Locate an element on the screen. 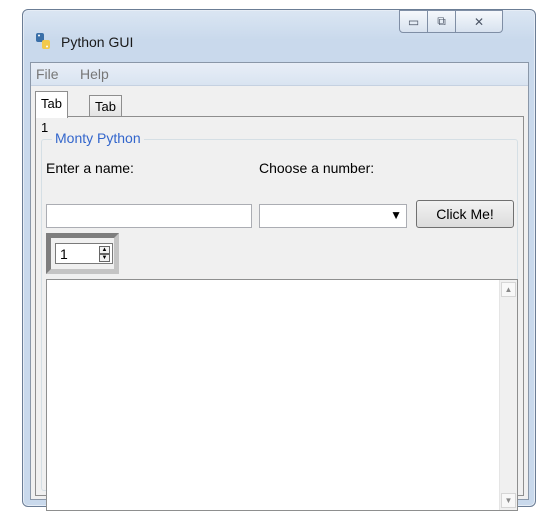 This screenshot has width=556, height=519. python-icon is located at coordinates (43, 41).